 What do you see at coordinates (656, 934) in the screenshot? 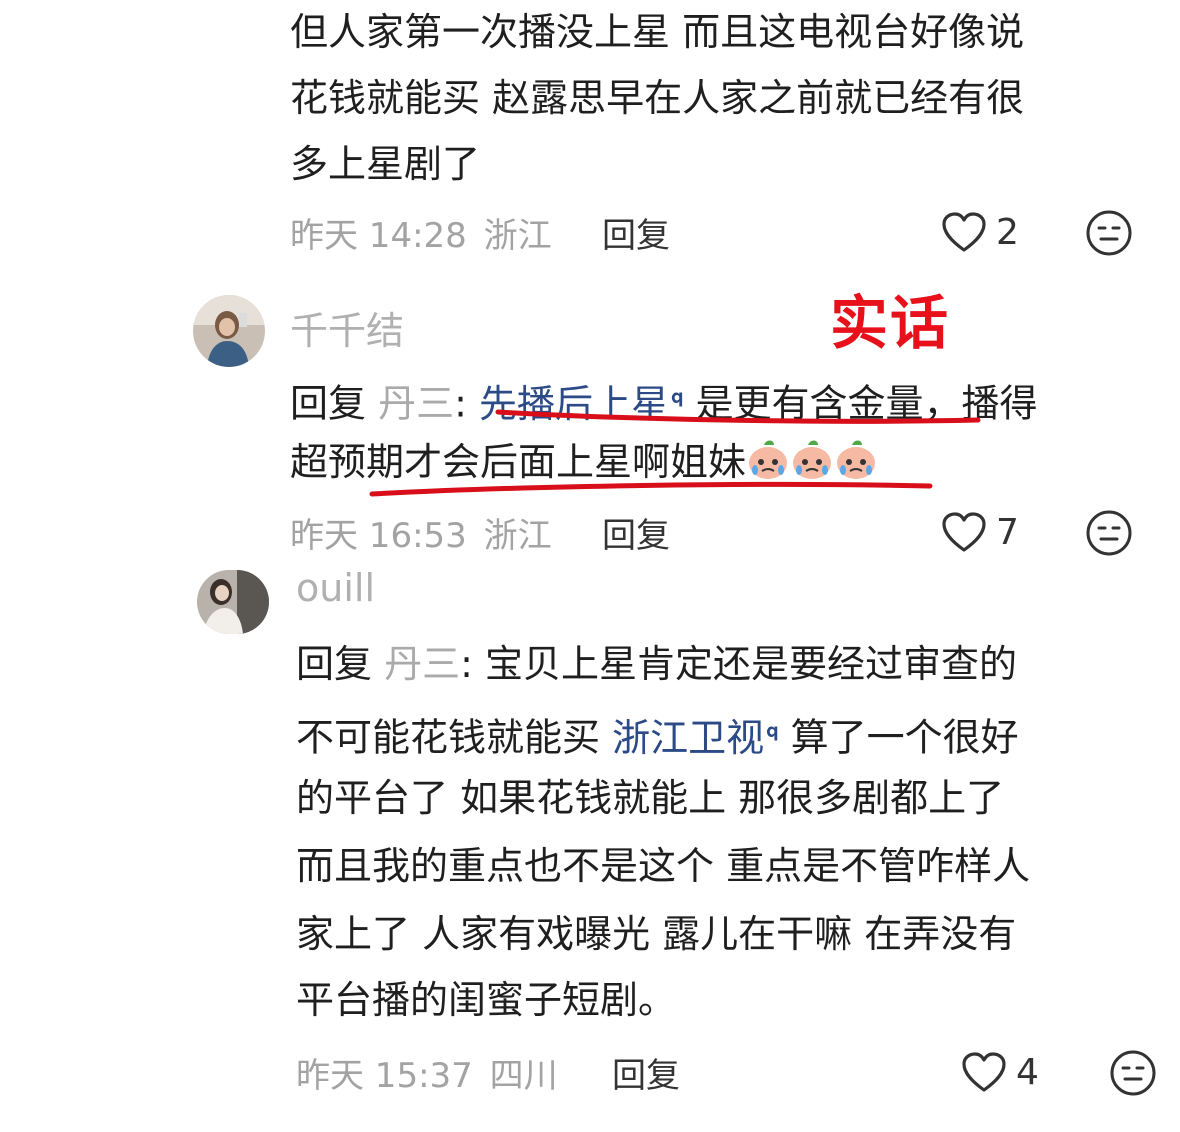
I see `comment-text-line: 家上了 人家有戏曝光 露儿在干嘛 在弄没有` at bounding box center [656, 934].